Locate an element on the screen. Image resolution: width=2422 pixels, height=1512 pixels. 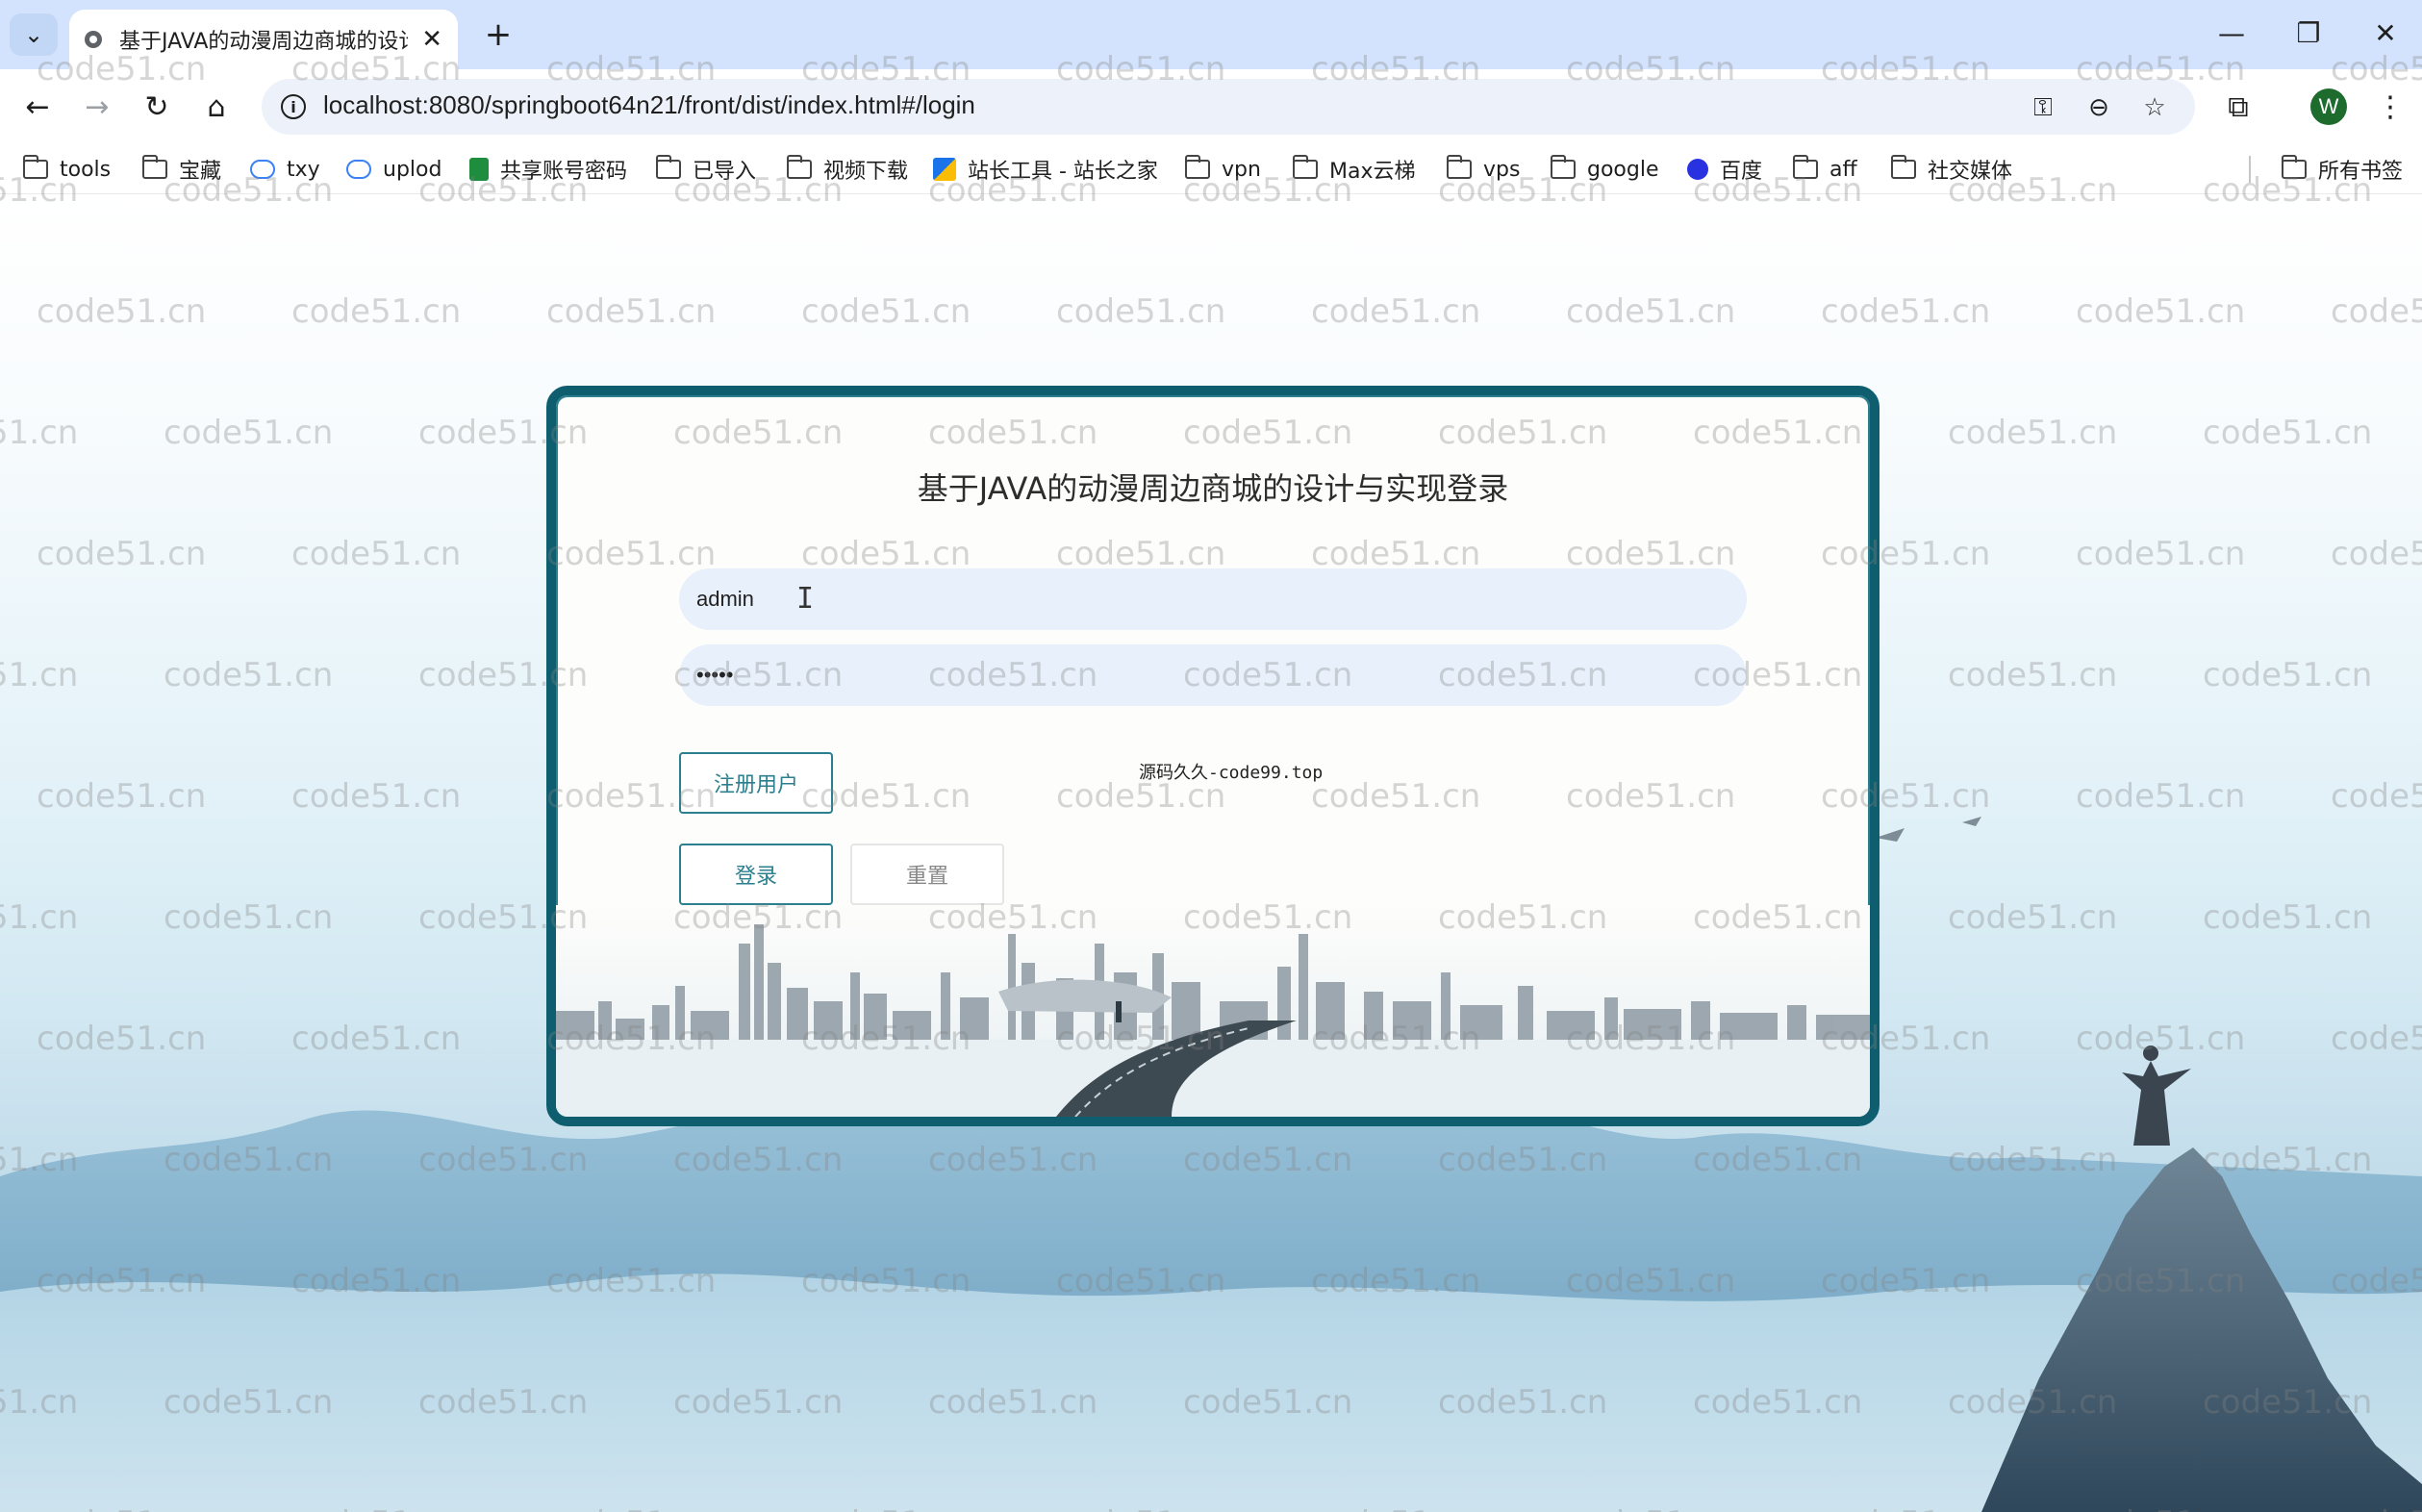
new-tab-button: + is located at coordinates (498, 34).